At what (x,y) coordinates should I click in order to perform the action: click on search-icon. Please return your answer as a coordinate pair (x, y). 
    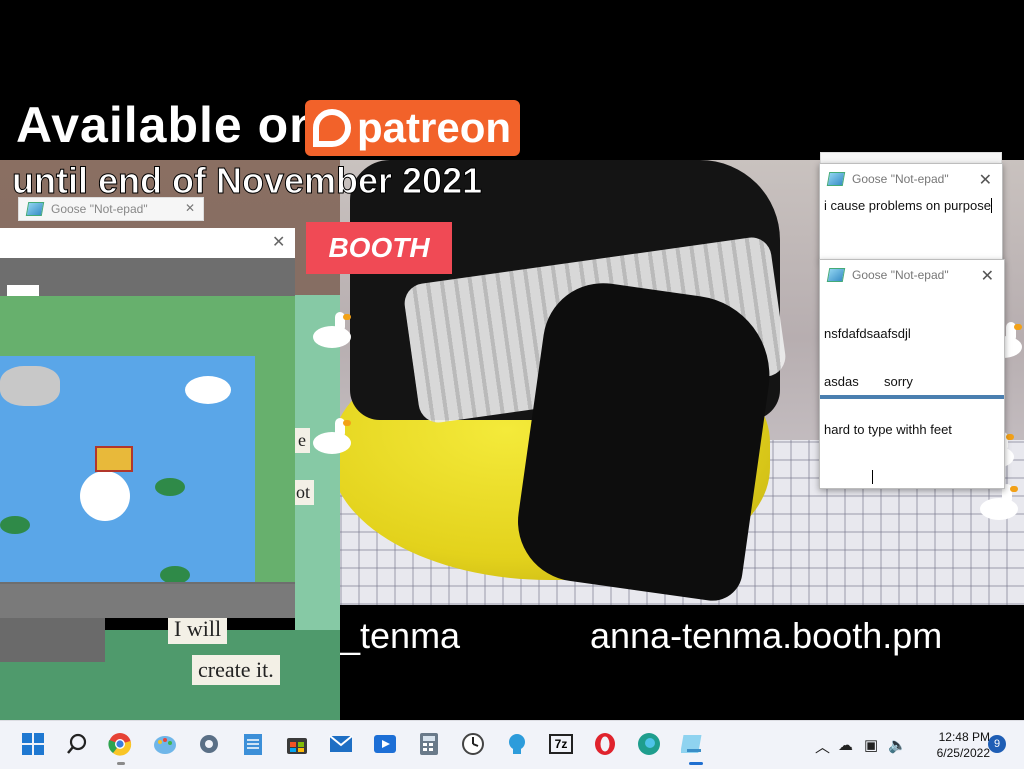
    Looking at the image, I should click on (77, 744).